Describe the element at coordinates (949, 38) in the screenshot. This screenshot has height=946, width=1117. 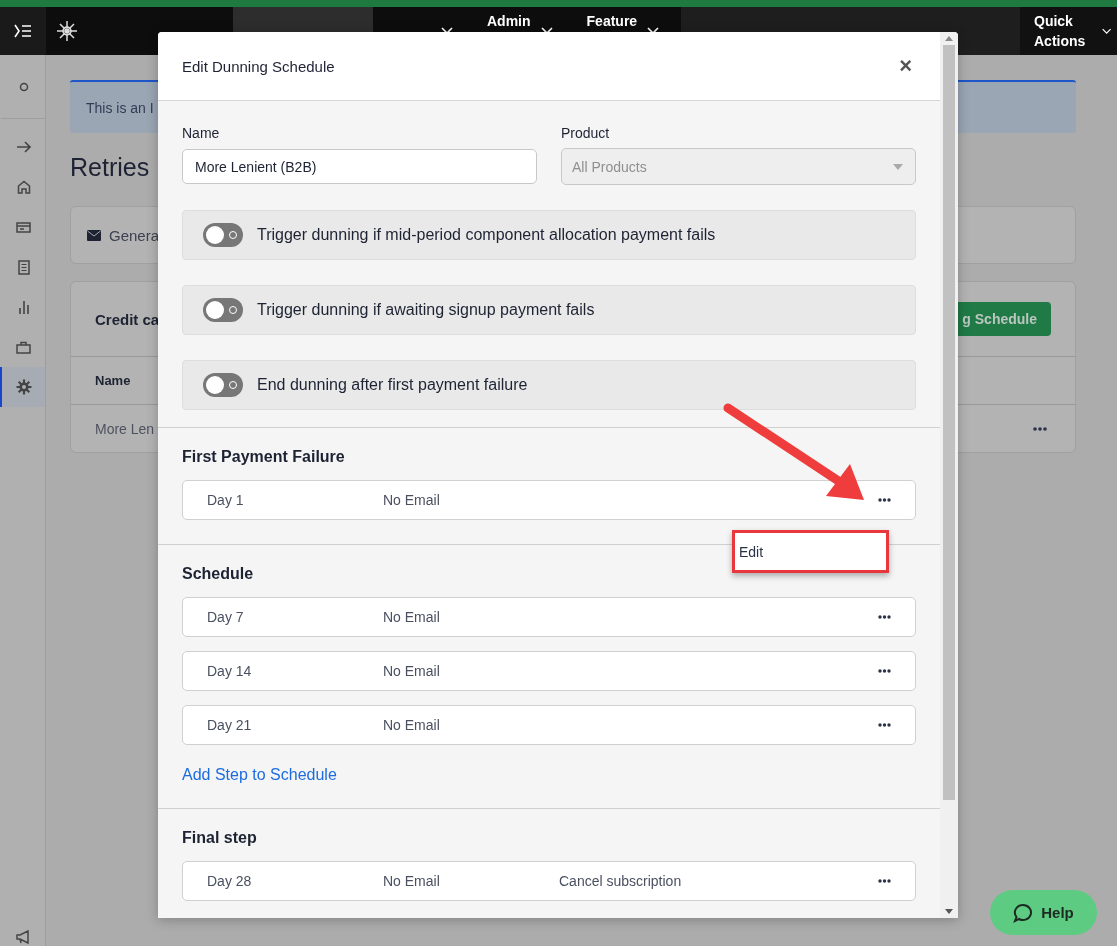
I see `scroll-up-icon` at that location.